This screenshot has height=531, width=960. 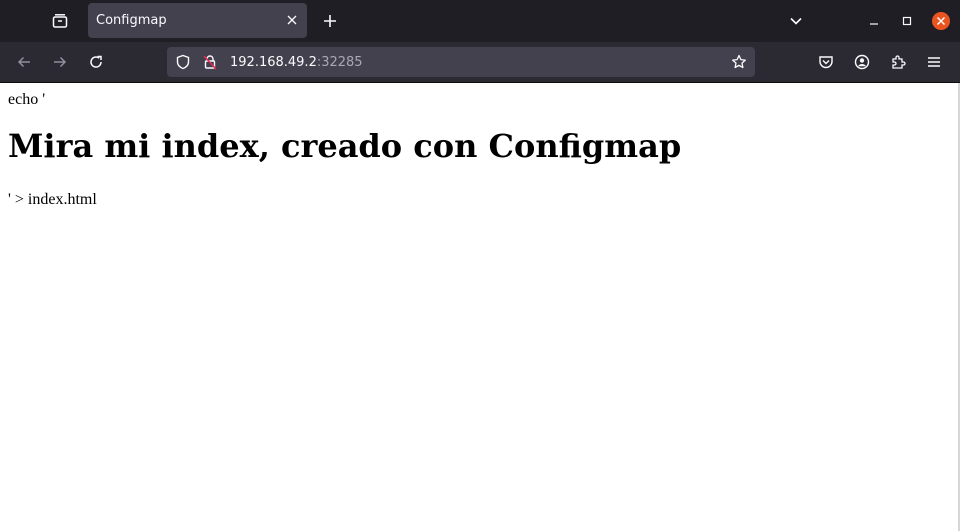 What do you see at coordinates (330, 21) in the screenshot?
I see `plus-icon` at bounding box center [330, 21].